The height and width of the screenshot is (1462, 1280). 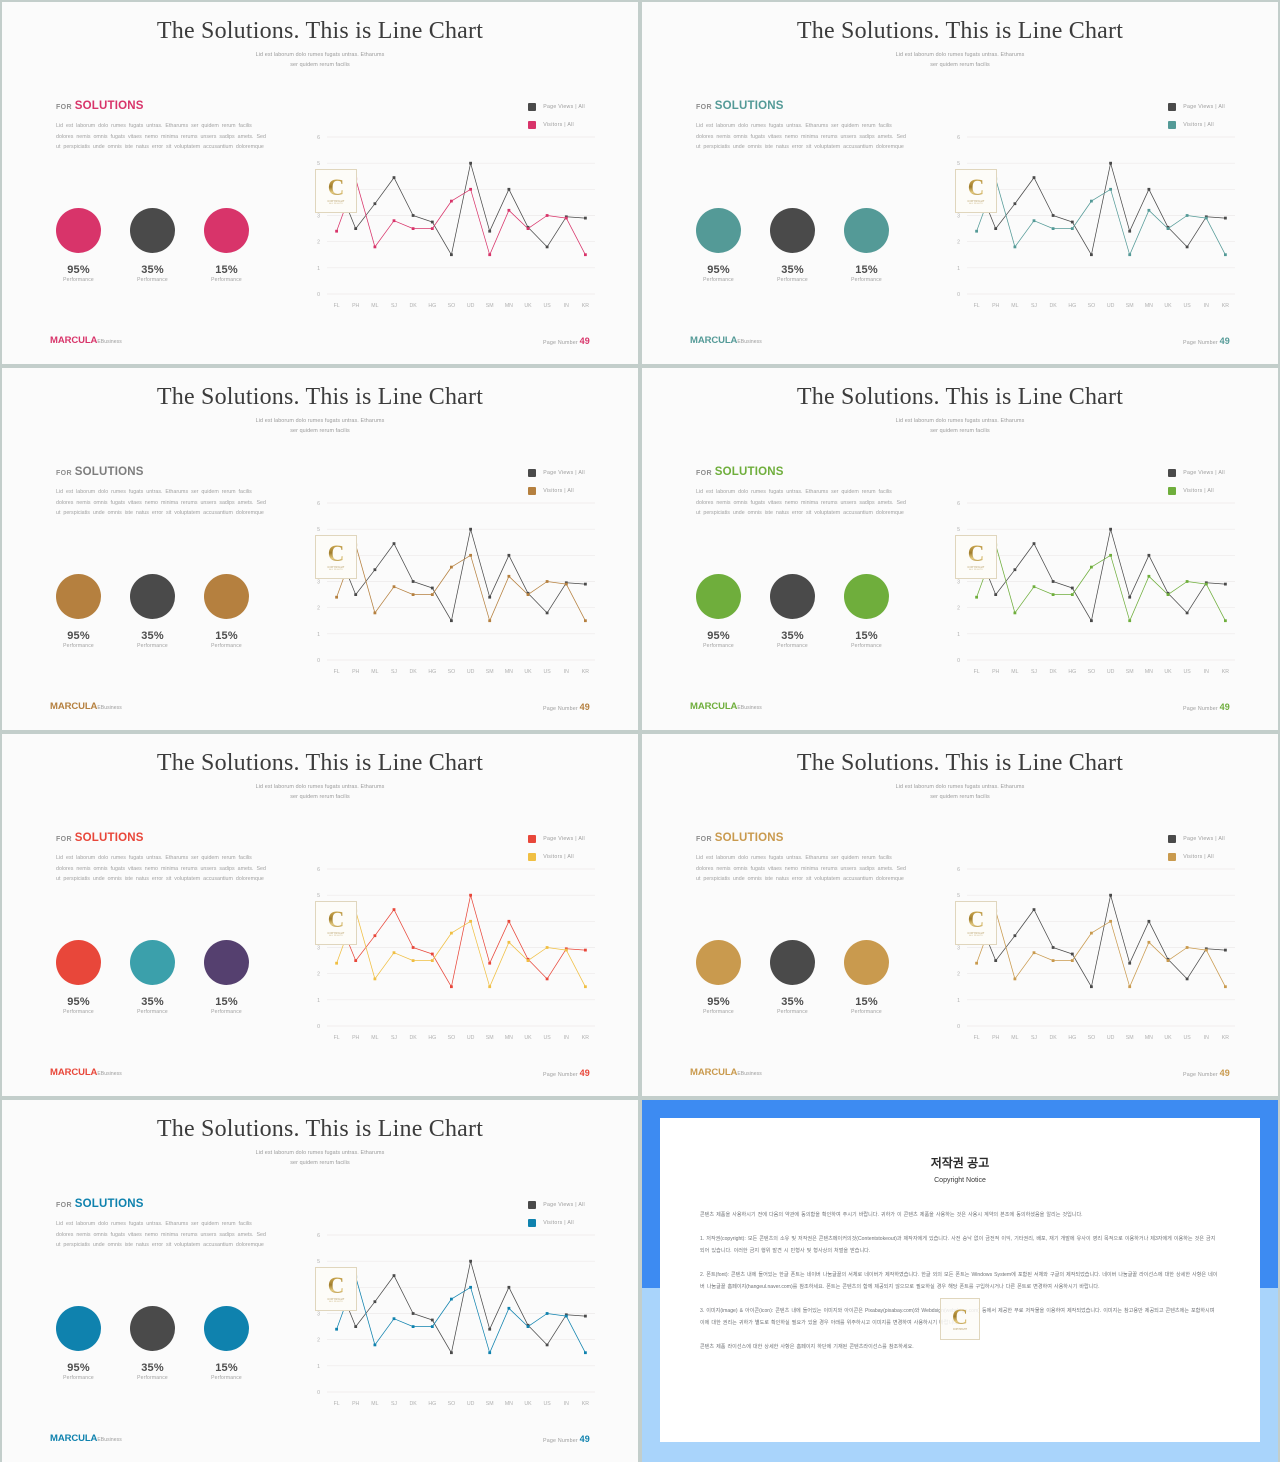 I want to click on page-number-label: Page Number, so click(x=560, y=1441).